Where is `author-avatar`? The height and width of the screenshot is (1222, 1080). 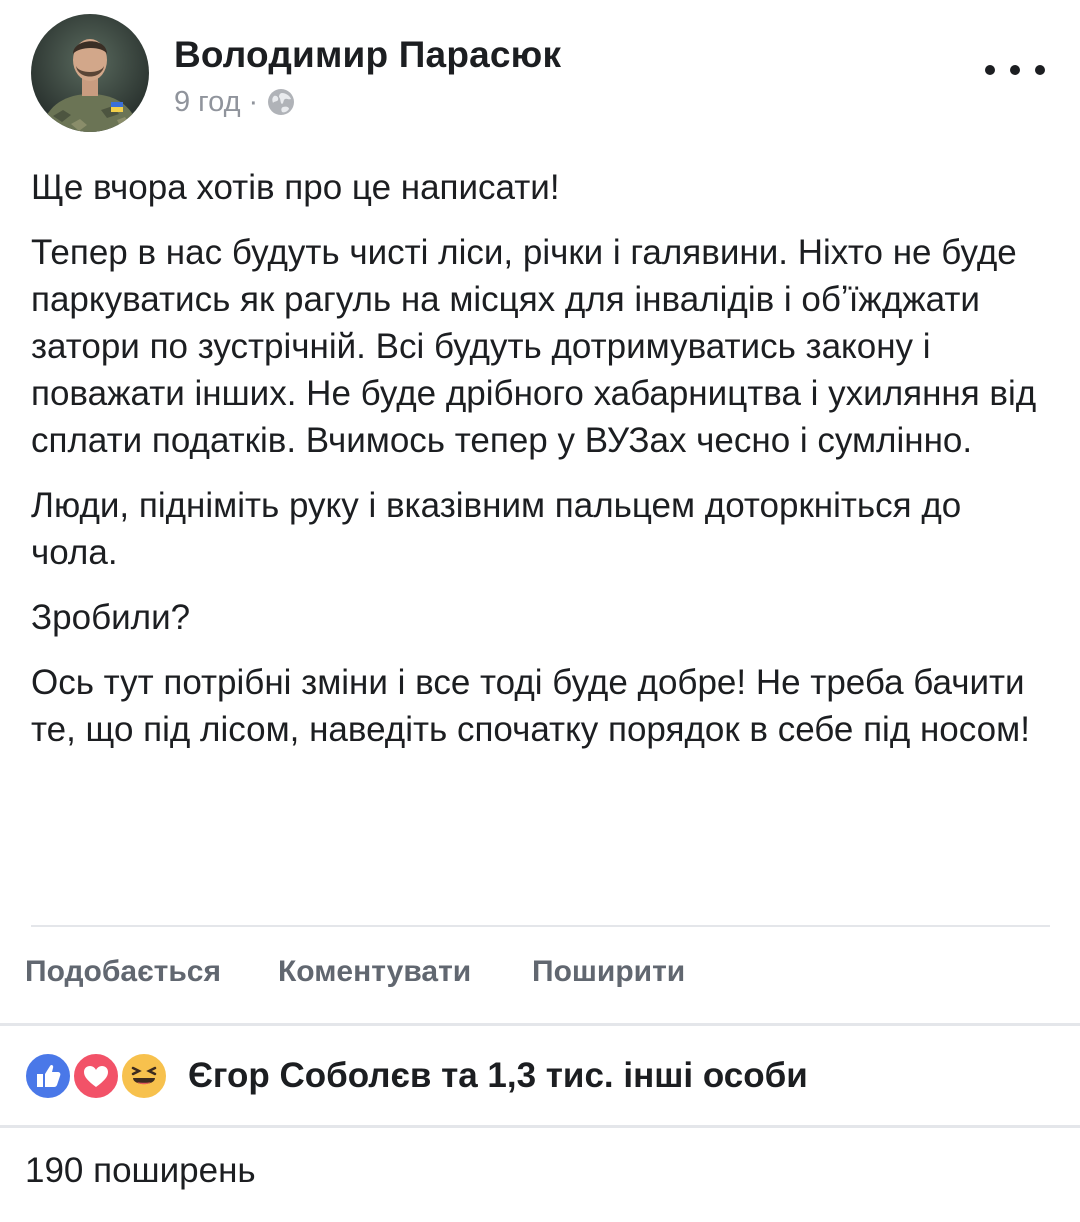
author-avatar is located at coordinates (90, 73).